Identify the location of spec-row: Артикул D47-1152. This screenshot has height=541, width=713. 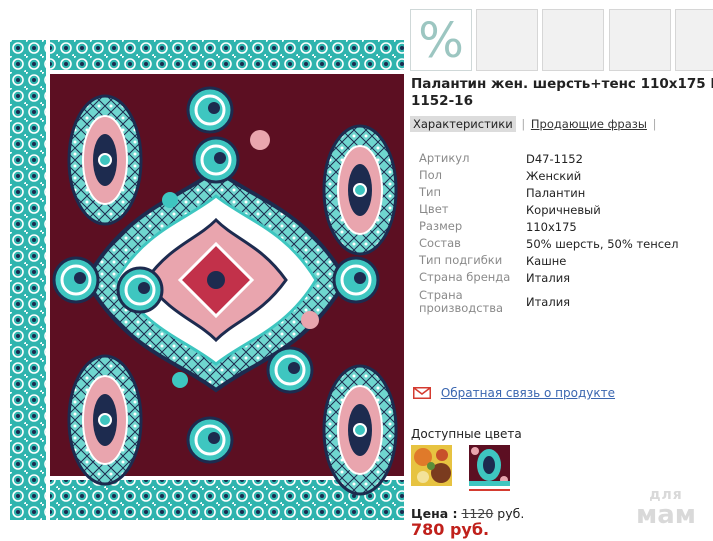
(548, 158).